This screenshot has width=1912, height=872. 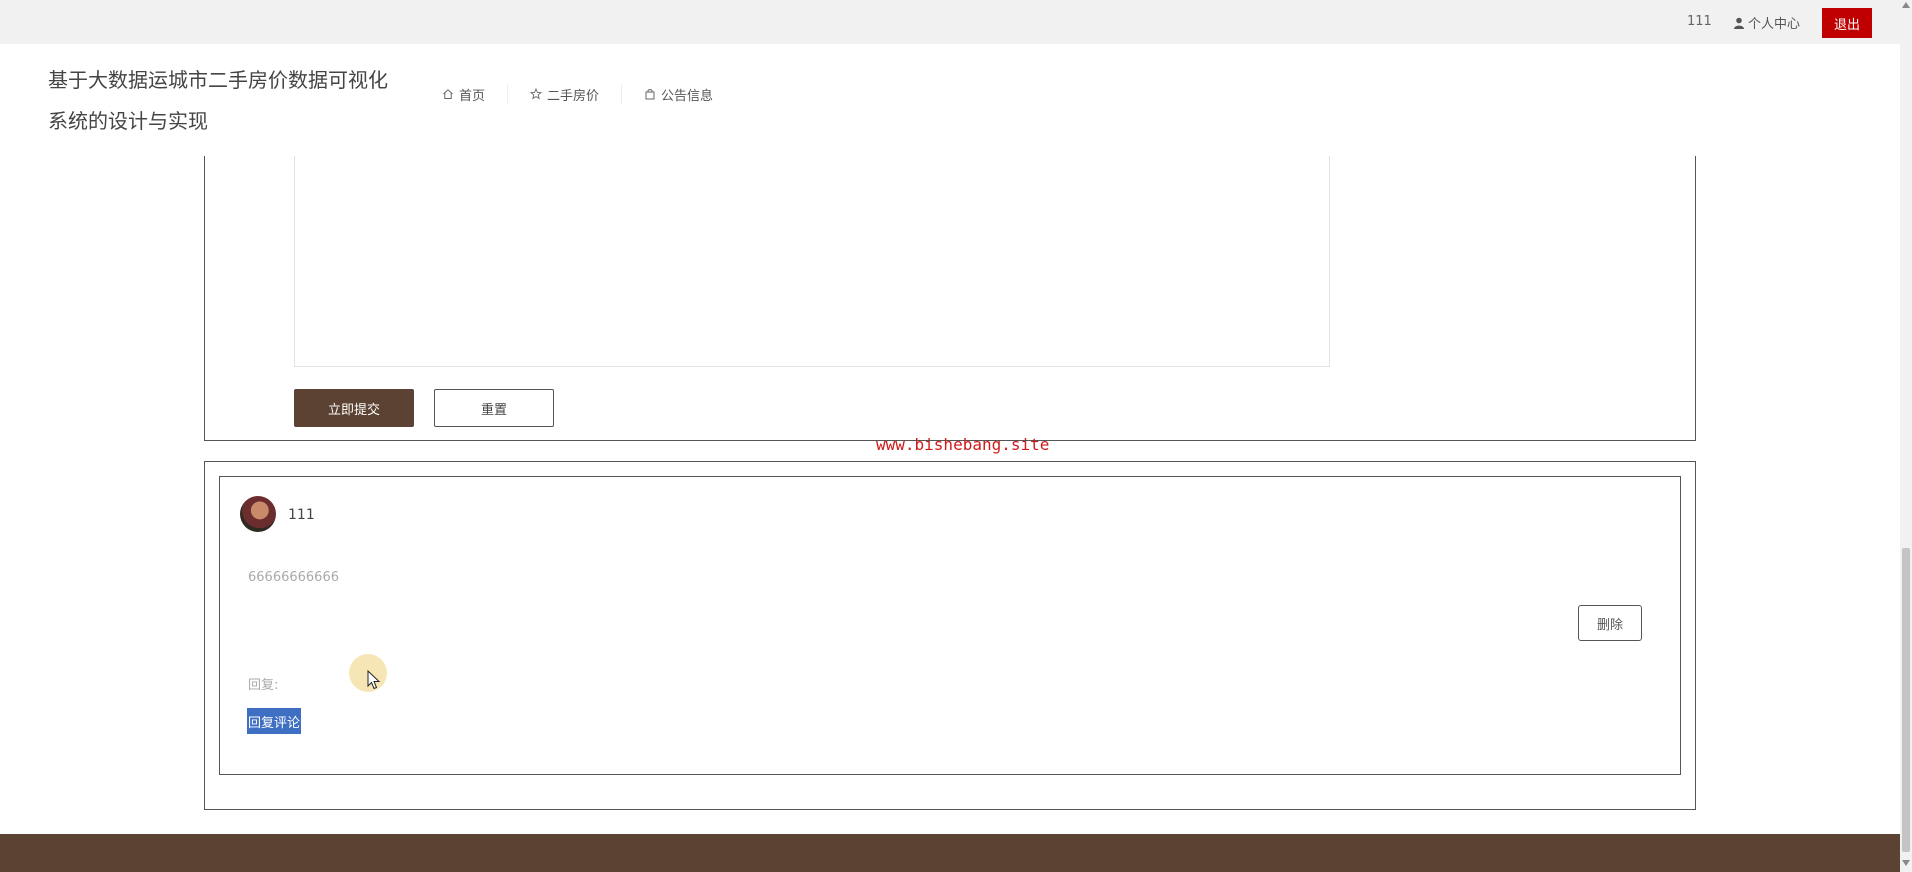 I want to click on user-icon, so click(x=1739, y=23).